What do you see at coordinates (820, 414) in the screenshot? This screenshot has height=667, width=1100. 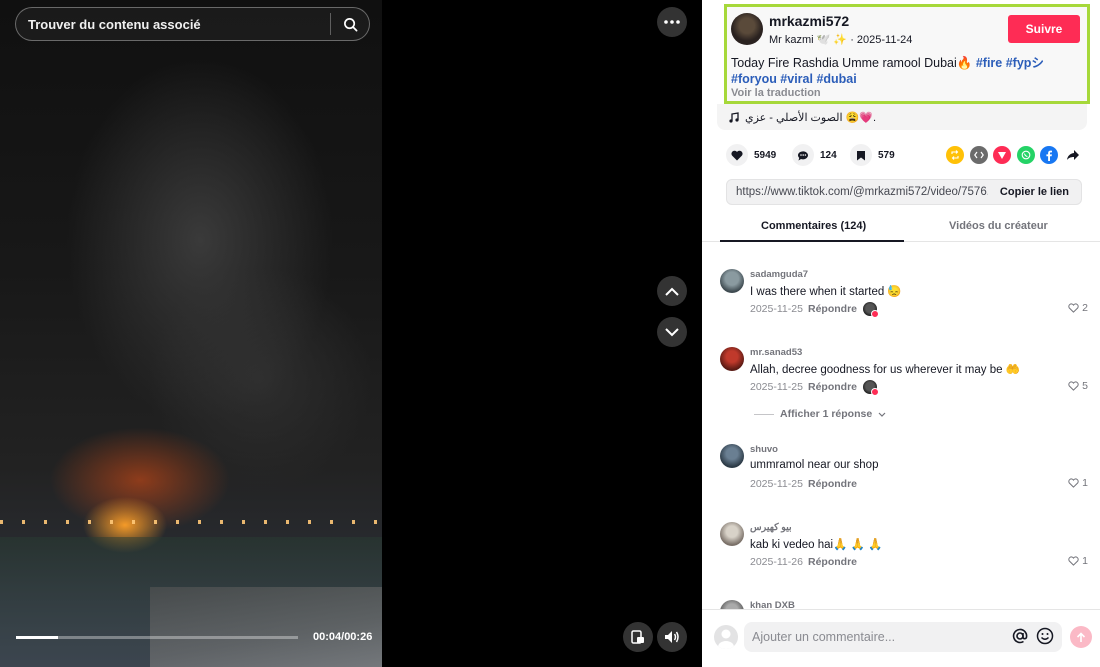 I see `view-replies-button: Afficher 1 réponse` at bounding box center [820, 414].